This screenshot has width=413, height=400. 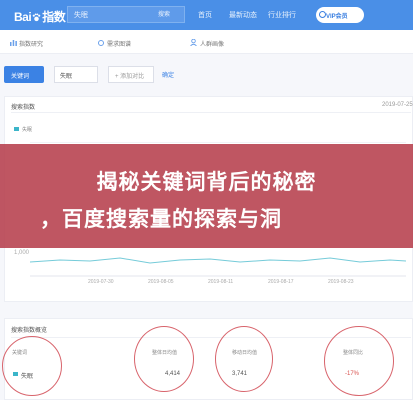 I want to click on trend-line-chart, so click(x=218, y=267).